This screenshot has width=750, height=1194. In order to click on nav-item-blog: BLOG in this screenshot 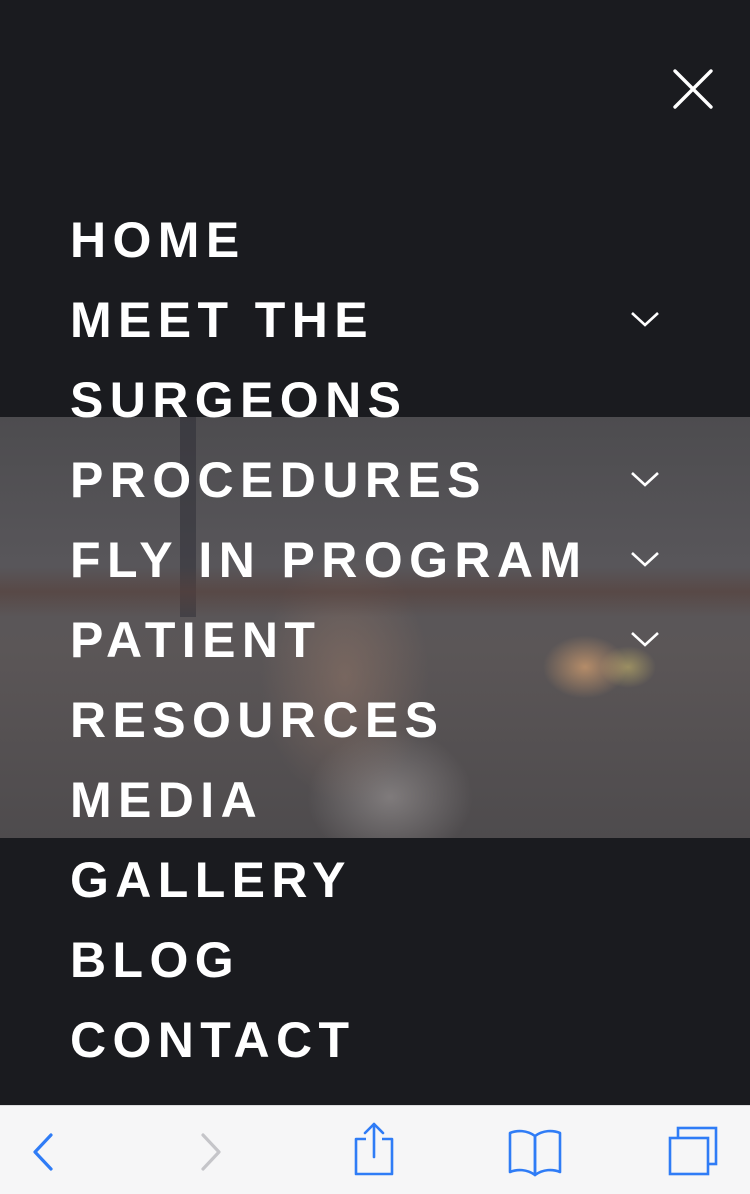, I will do `click(370, 960)`.